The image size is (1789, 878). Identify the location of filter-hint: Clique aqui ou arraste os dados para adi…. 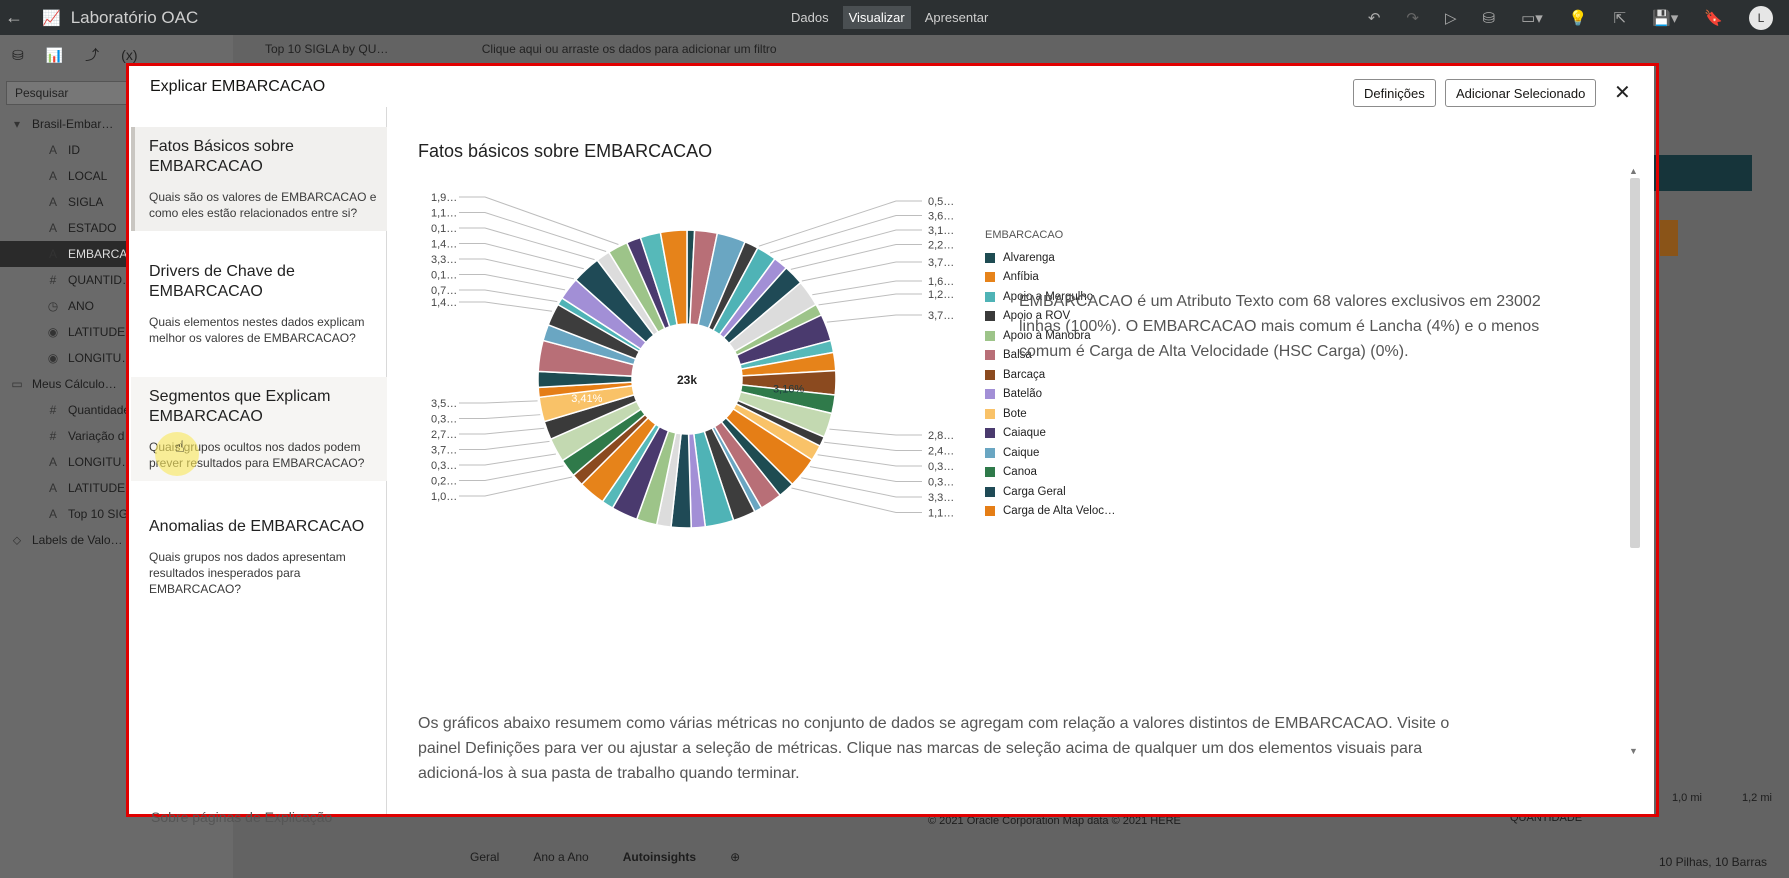
(629, 49).